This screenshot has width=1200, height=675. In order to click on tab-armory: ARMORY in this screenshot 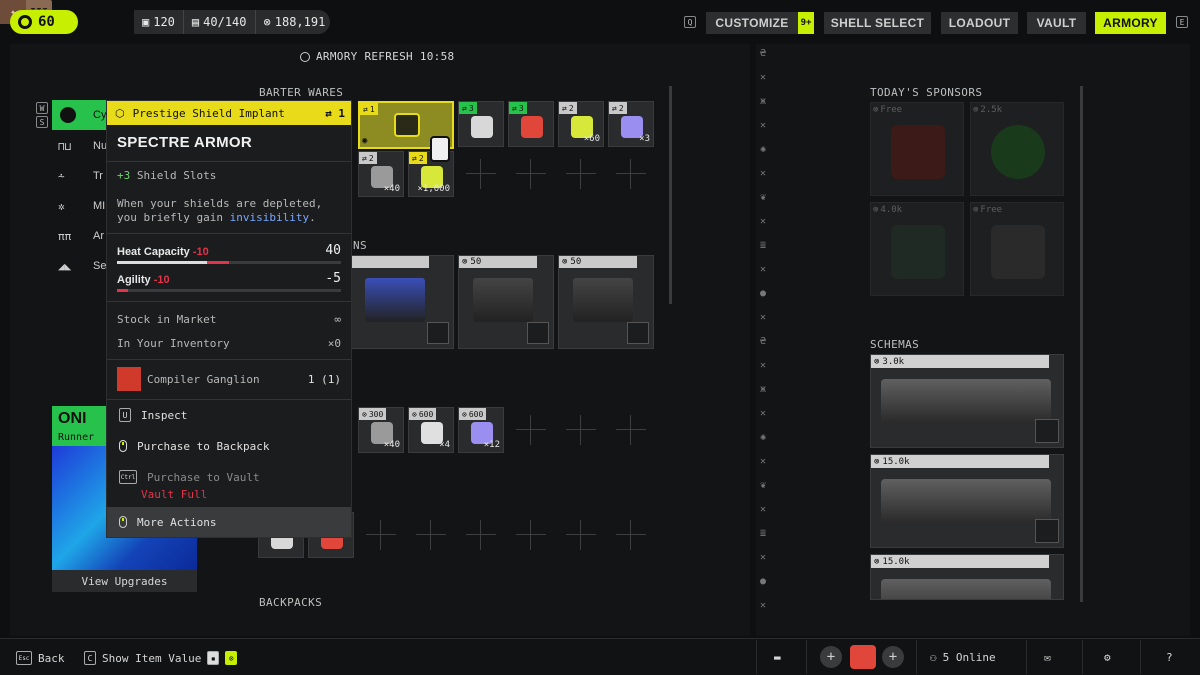, I will do `click(1130, 23)`.